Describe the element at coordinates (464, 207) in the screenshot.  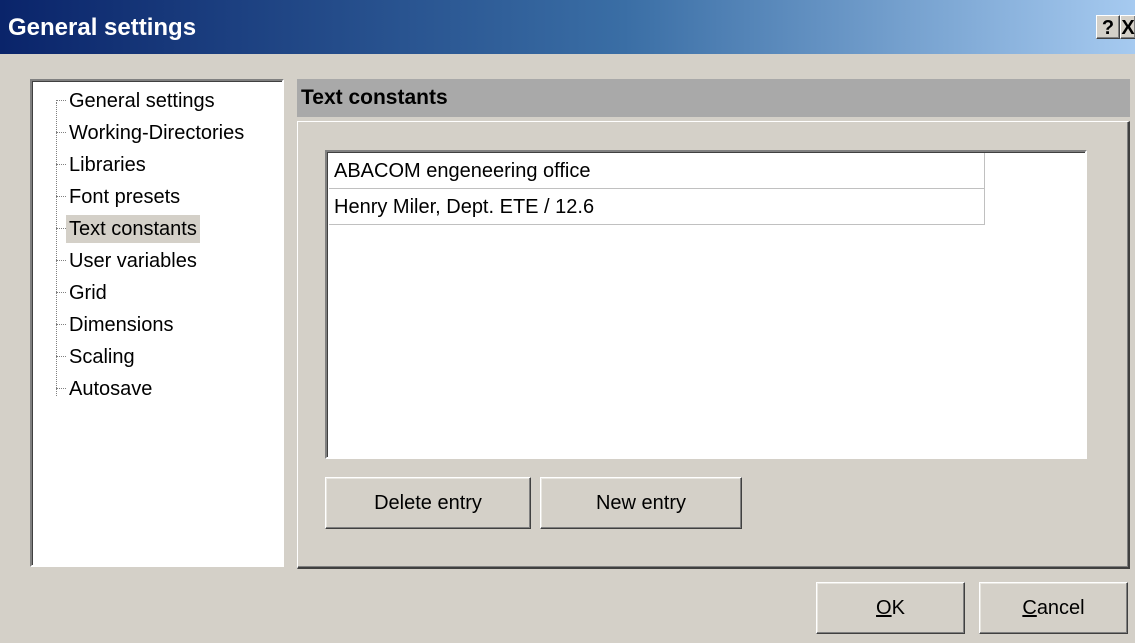
I see `list-item-text: Henry Miler, Dept. ETE / 12.6` at that location.